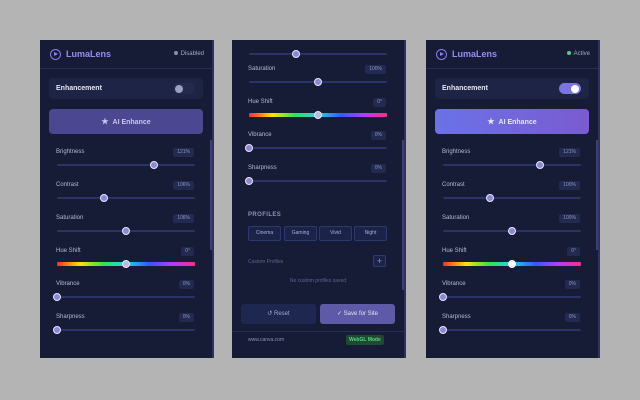 The width and height of the screenshot is (640, 400). I want to click on slider-value: 121%, so click(183, 152).